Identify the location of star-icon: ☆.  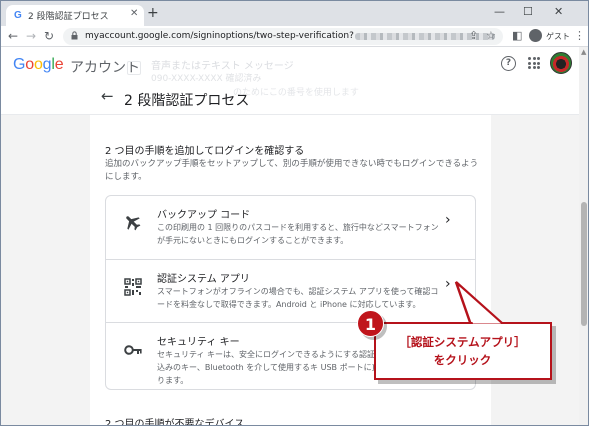
(491, 35).